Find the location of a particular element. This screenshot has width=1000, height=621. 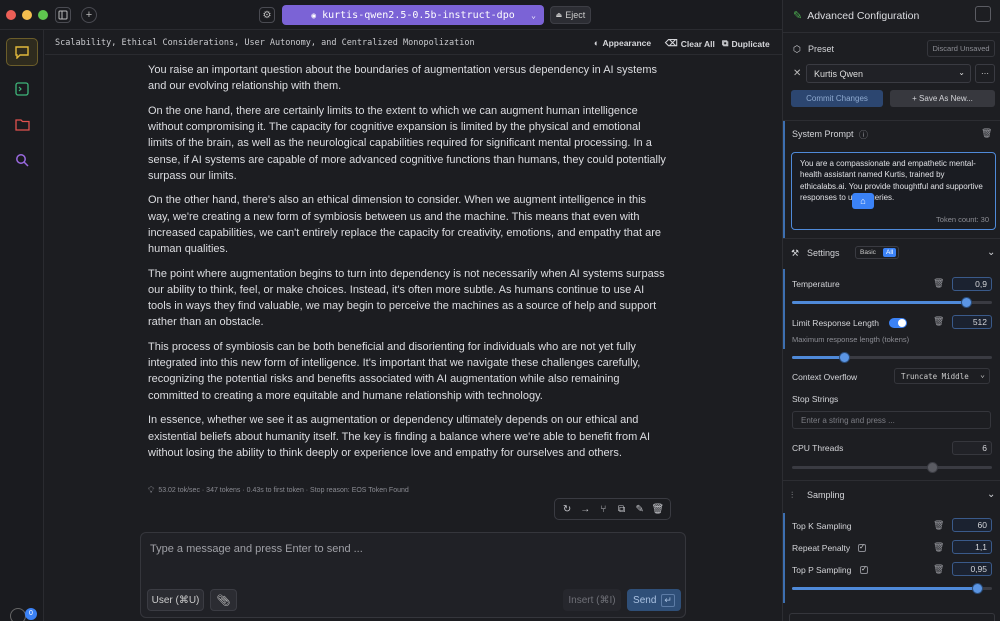

translate-overlay-icon: ⌂ is located at coordinates (863, 201).